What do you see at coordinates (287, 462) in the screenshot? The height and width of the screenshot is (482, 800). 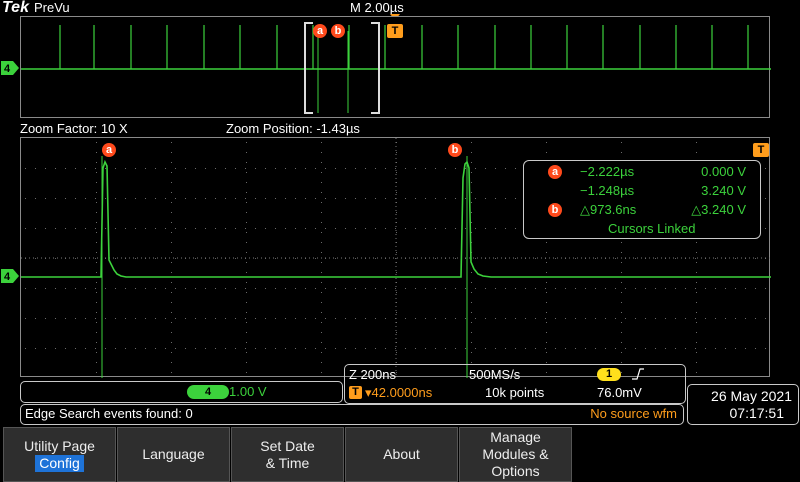 I see `set-date-time-line2: & Time` at bounding box center [287, 462].